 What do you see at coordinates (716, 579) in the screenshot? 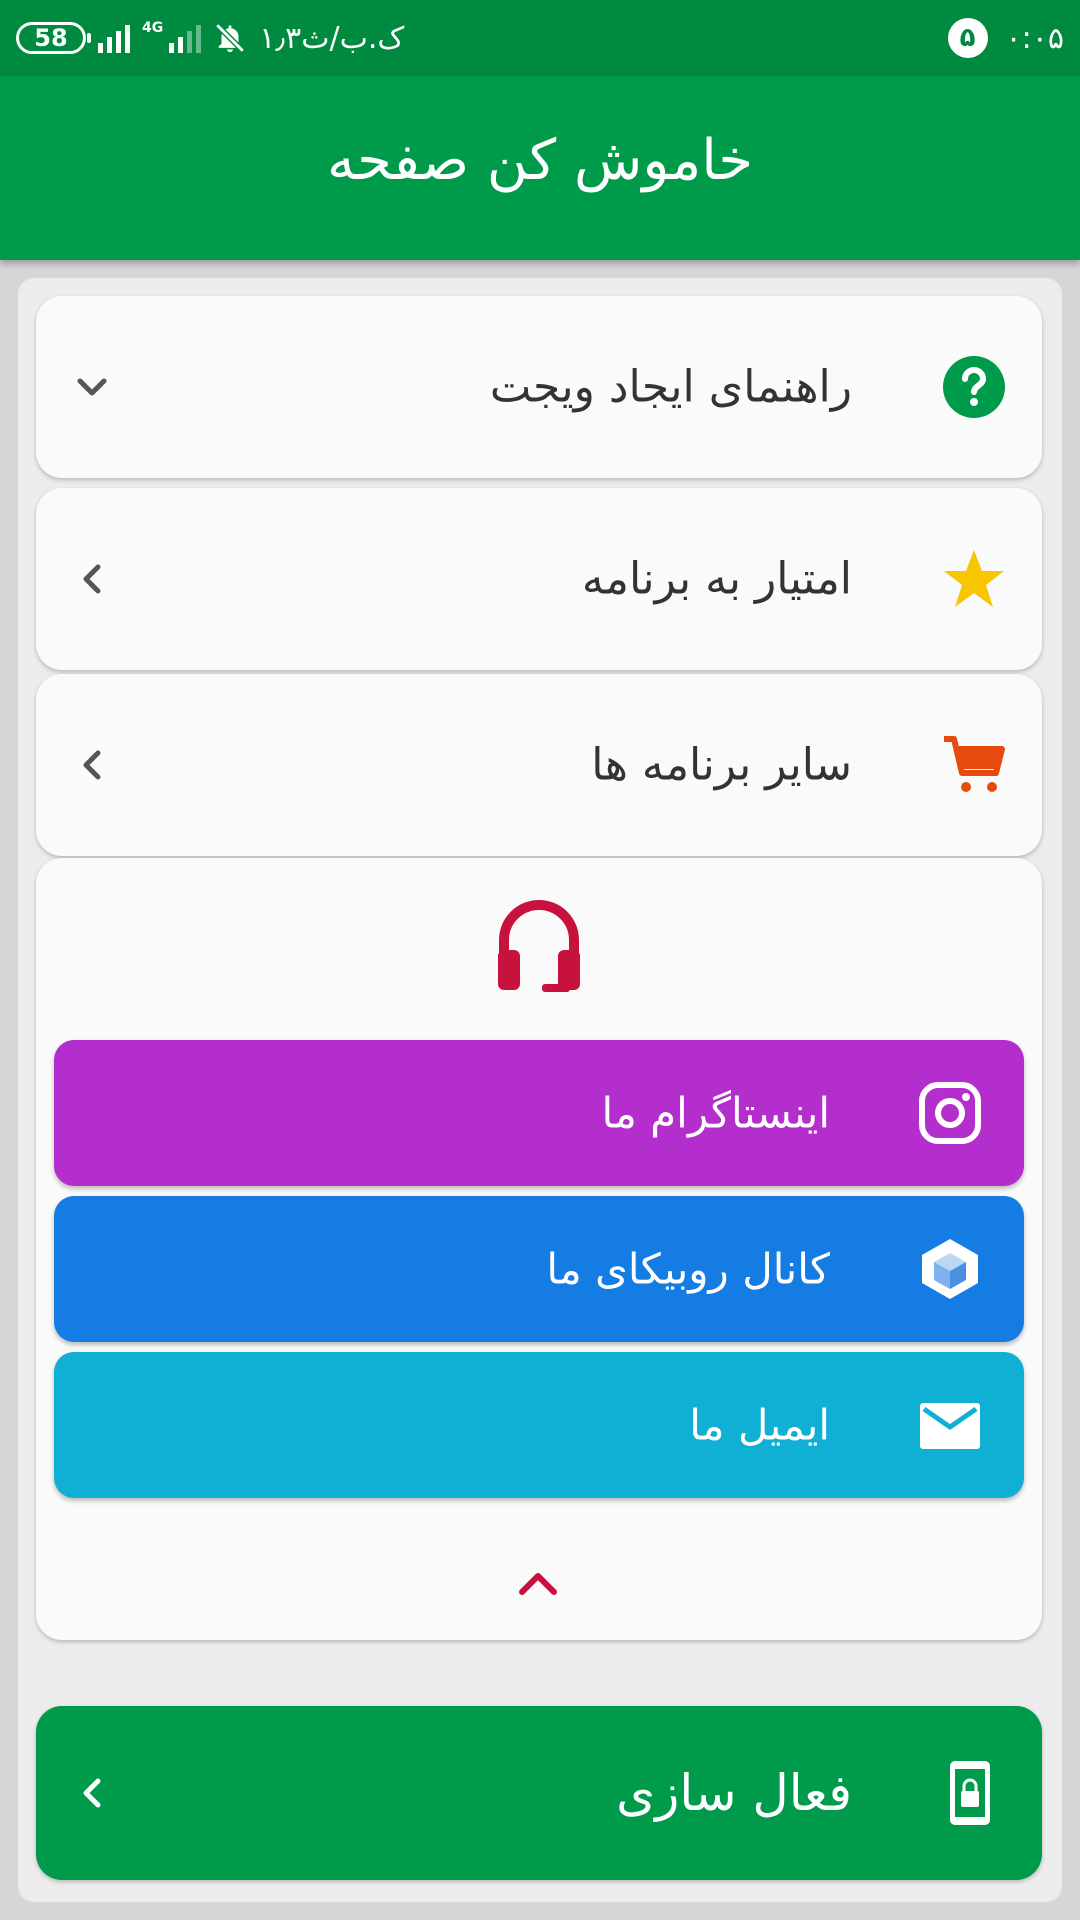
I see `rate-app-label: امتیار به برنامه` at bounding box center [716, 579].